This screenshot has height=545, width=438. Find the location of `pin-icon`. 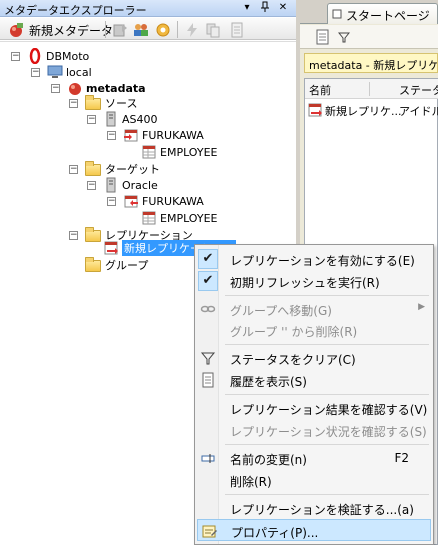

pin-icon is located at coordinates (265, 8).